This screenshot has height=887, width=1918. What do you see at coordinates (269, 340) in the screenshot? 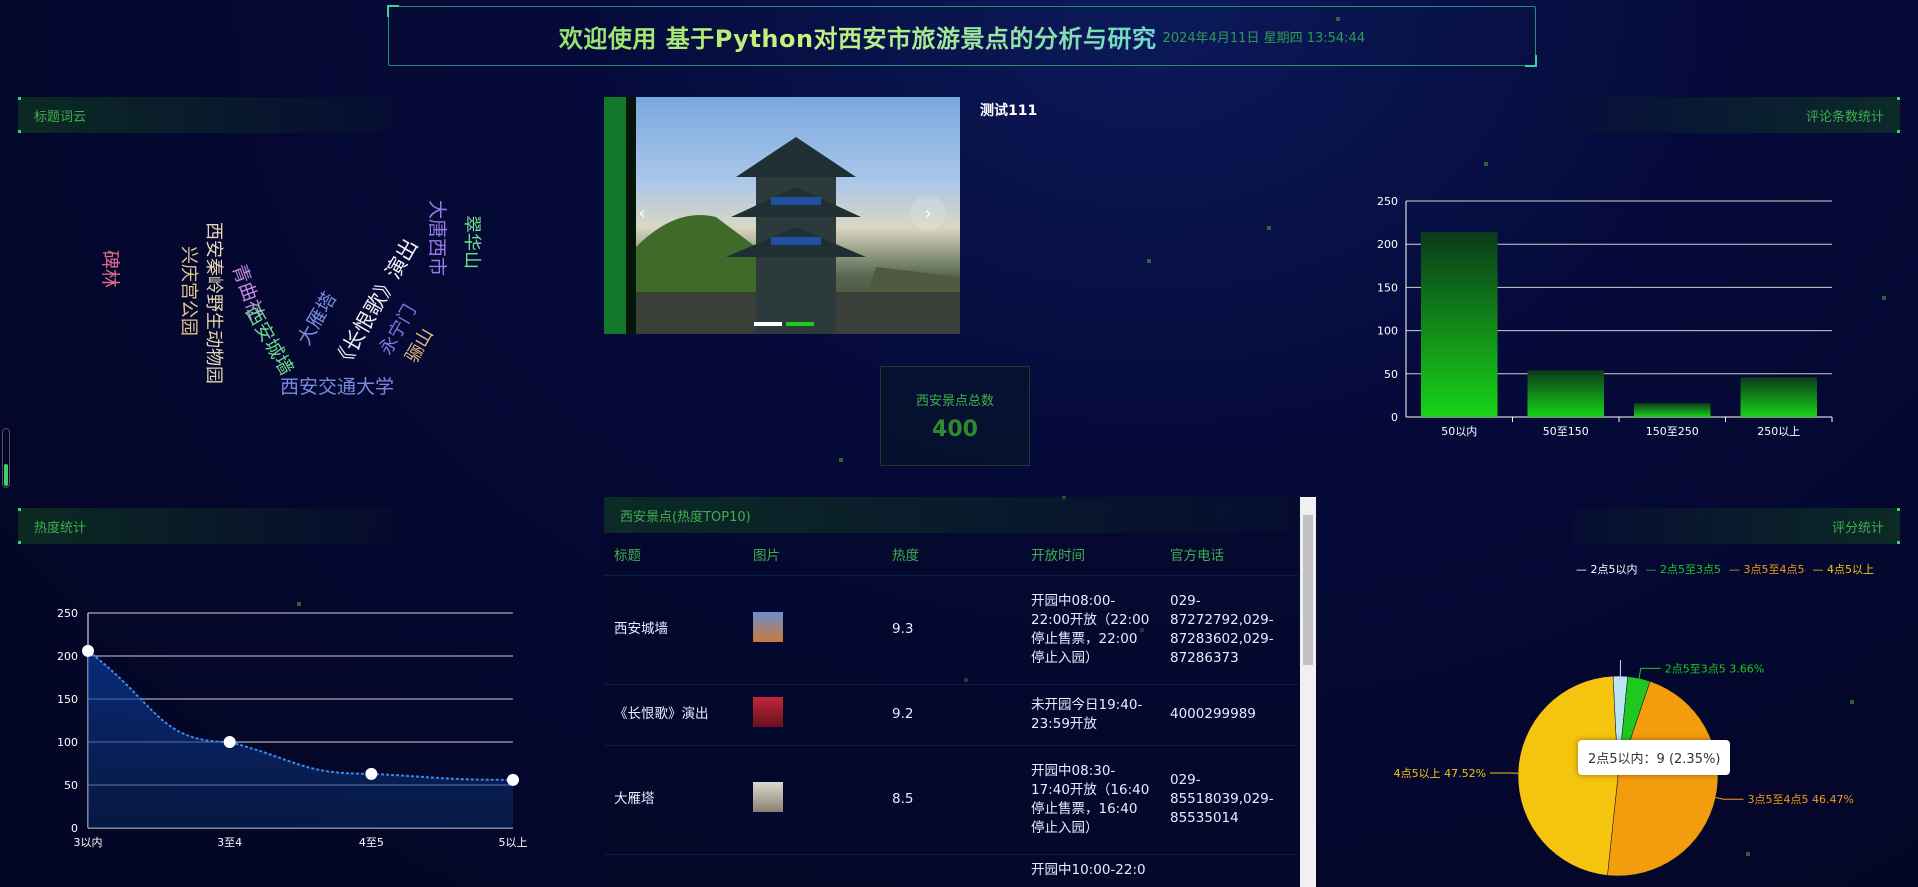
I see `word-cloud-term: 西安城墙` at bounding box center [269, 340].